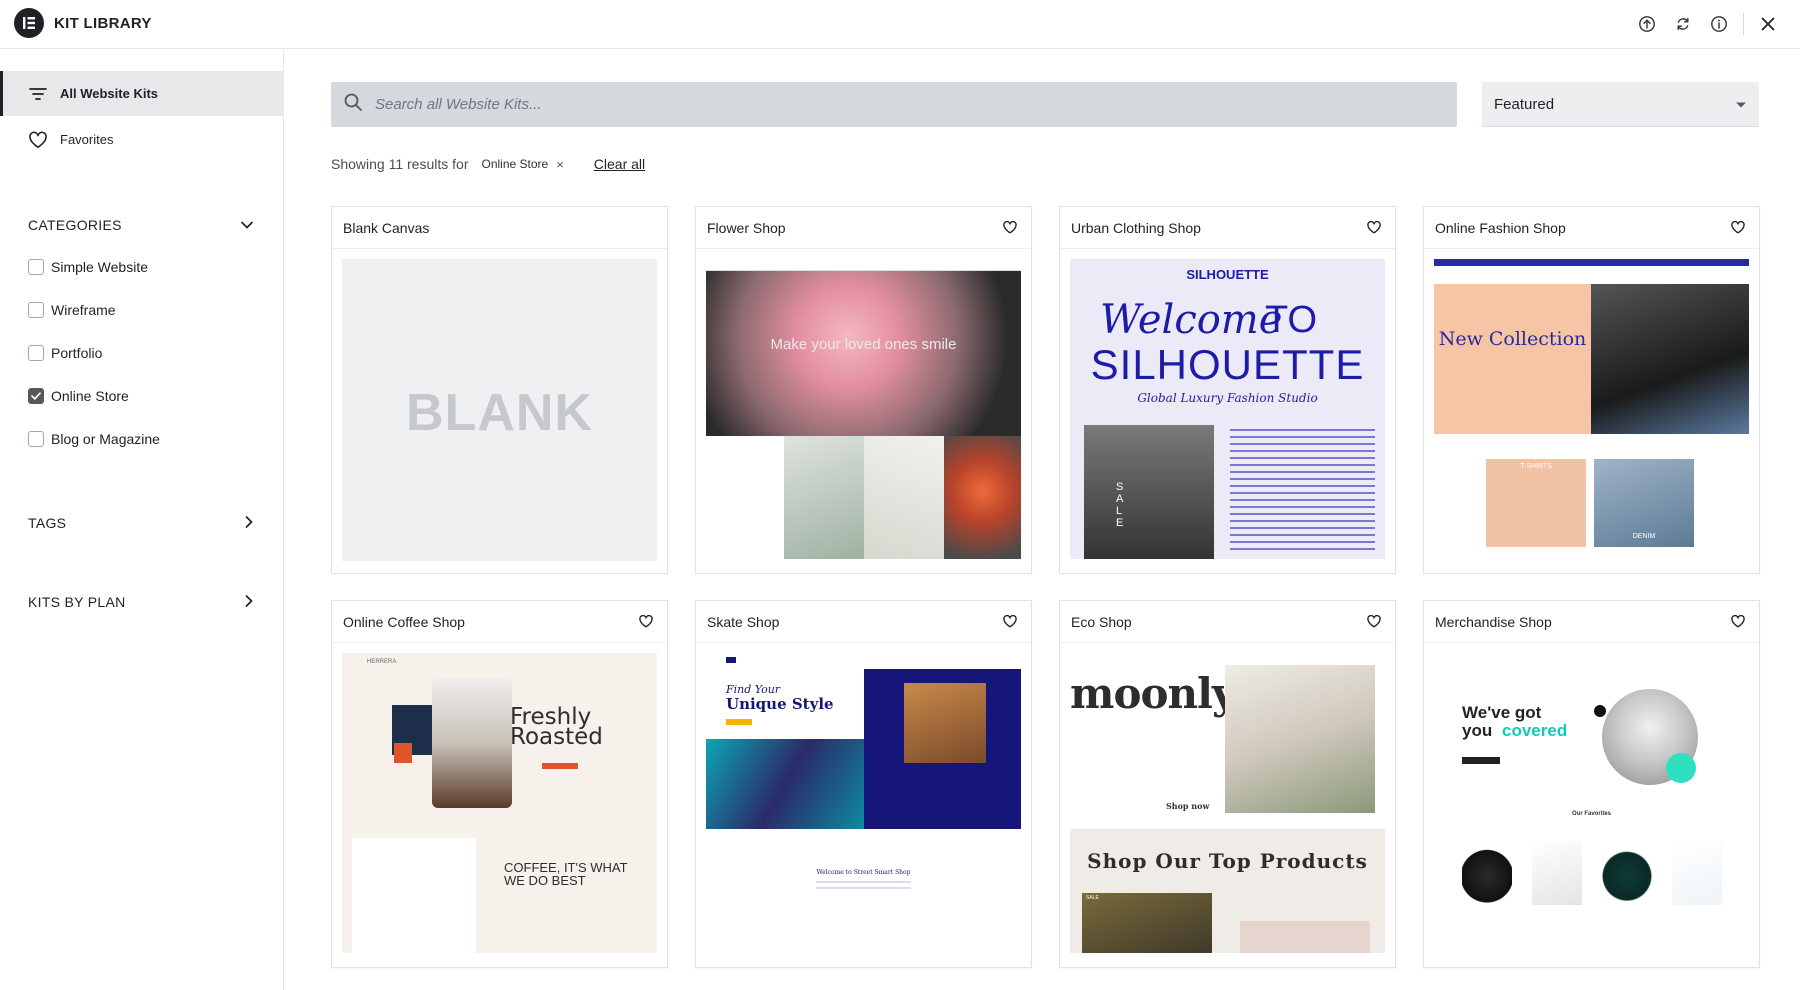  Describe the element at coordinates (1536, 466) in the screenshot. I see `preview-tshirts: T-SHIRTS` at that location.